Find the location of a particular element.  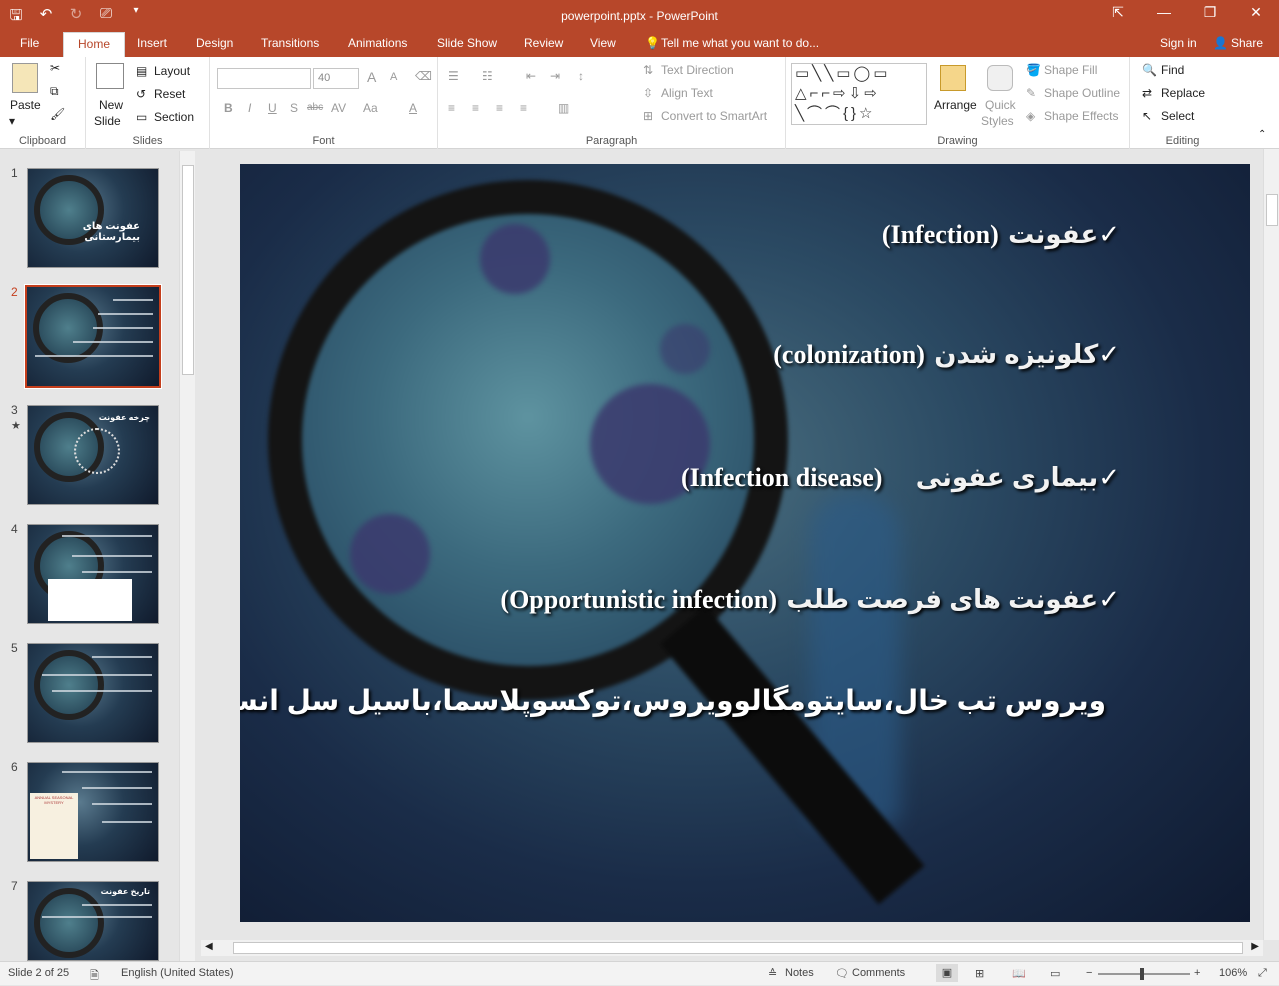

slide-thumbnail-3: چرخه عفونت is located at coordinates (93, 455).